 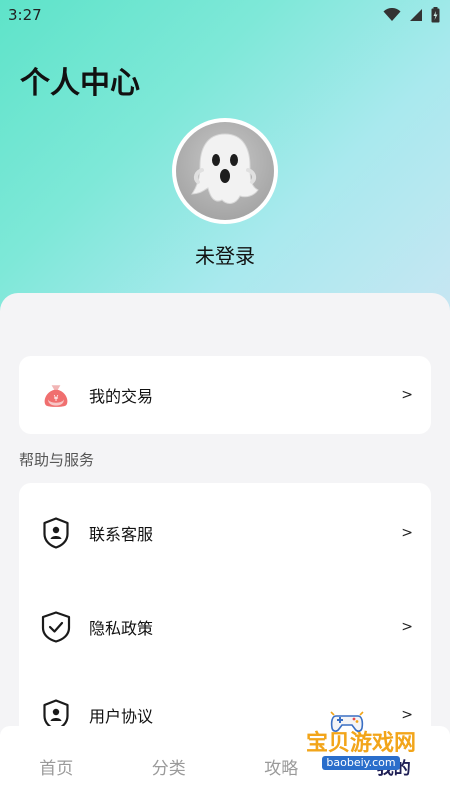 What do you see at coordinates (347, 721) in the screenshot?
I see `gamepad-icon` at bounding box center [347, 721].